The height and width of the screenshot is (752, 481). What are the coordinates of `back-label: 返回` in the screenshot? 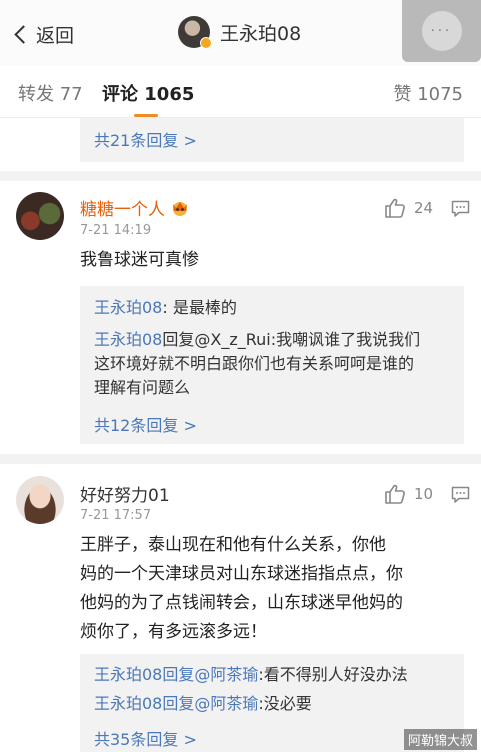 It's located at (55, 35).